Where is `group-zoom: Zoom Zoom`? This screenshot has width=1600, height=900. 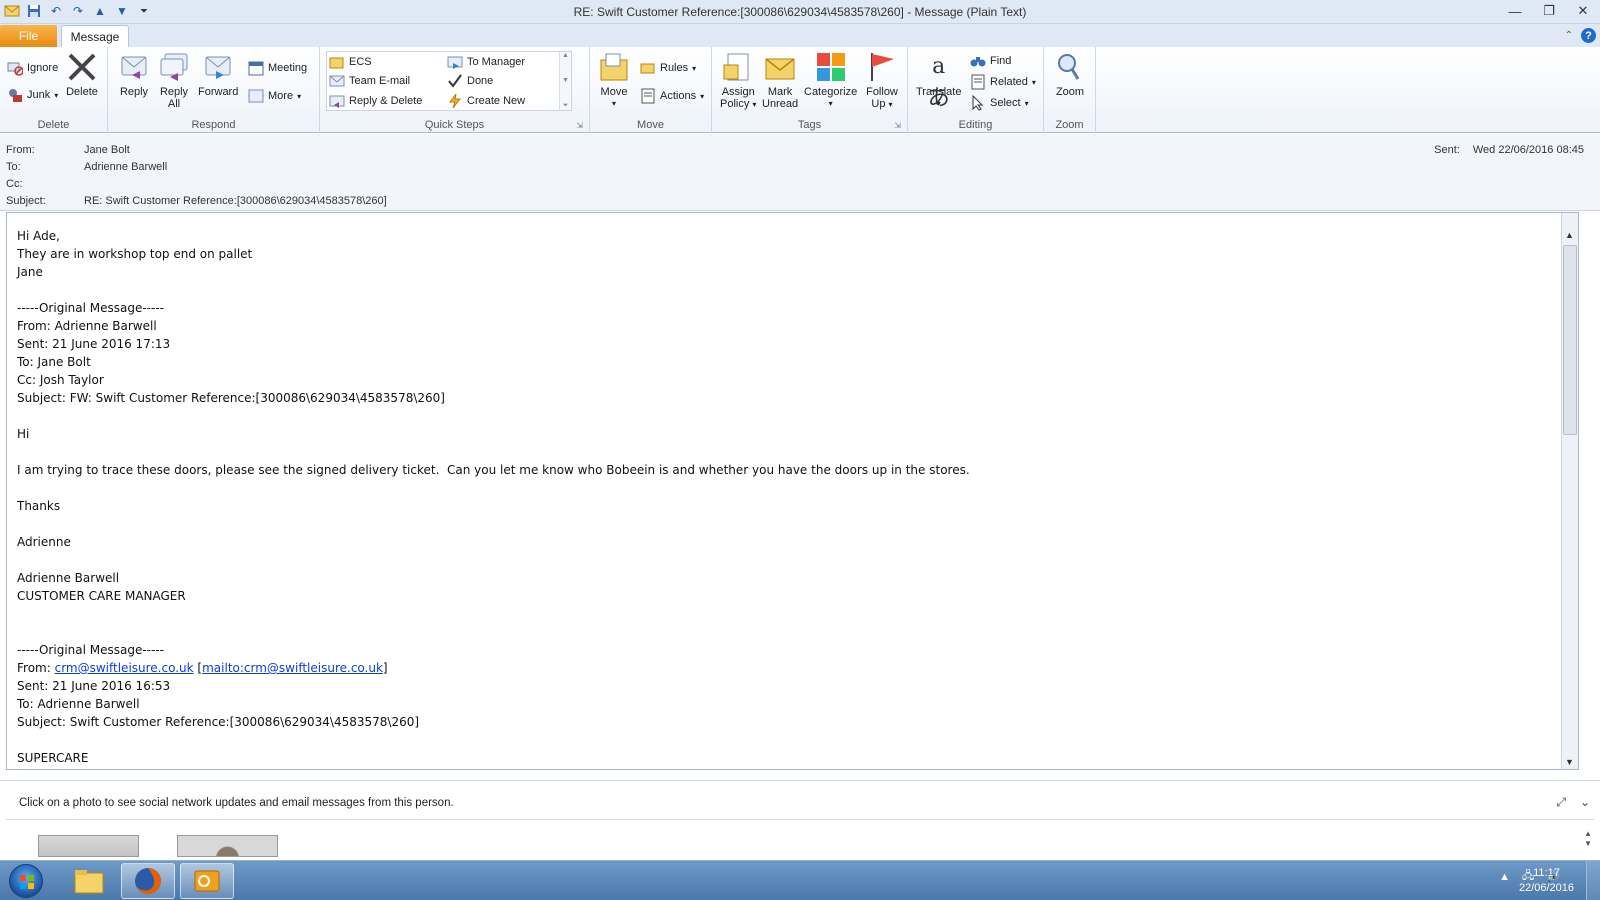 group-zoom: Zoom Zoom is located at coordinates (1070, 90).